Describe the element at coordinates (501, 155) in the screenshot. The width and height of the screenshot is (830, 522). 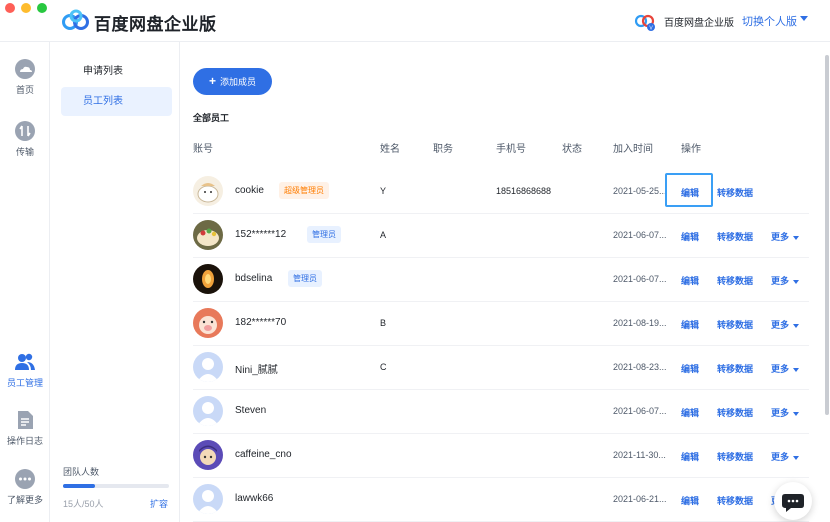
I see `table-header: 账号 姓名 职务 手机号 状态 加入时间 操作` at that location.